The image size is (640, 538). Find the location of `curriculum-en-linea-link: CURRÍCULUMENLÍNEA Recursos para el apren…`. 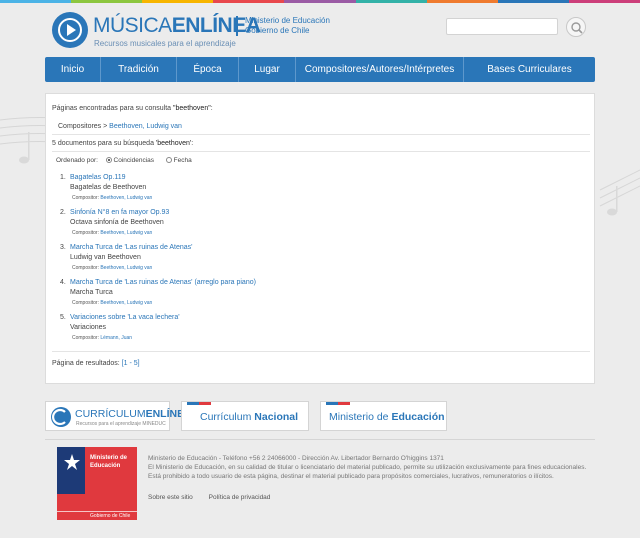

curriculum-en-linea-link: CURRÍCULUMENLÍNEA Recursos para el apren… is located at coordinates (118, 416).